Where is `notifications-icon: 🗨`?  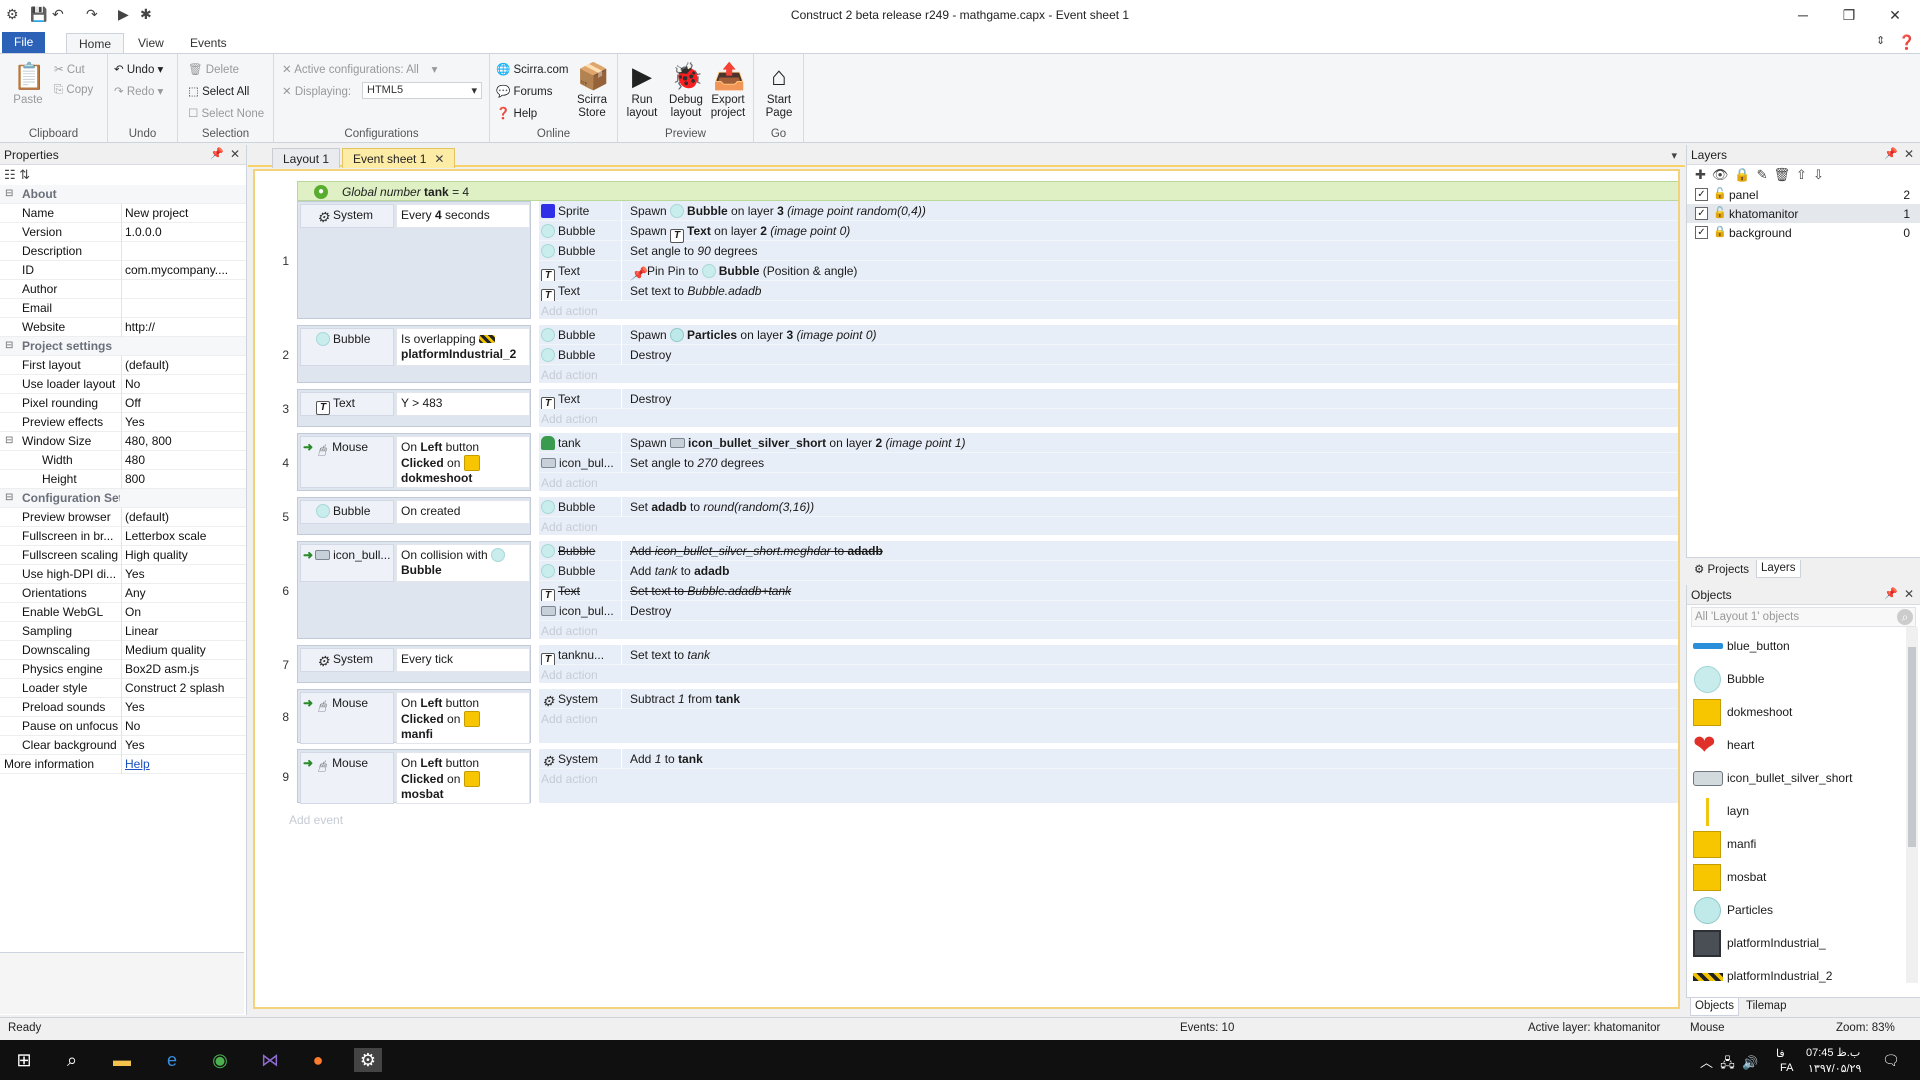
notifications-icon: 🗨 is located at coordinates (1891, 1060).